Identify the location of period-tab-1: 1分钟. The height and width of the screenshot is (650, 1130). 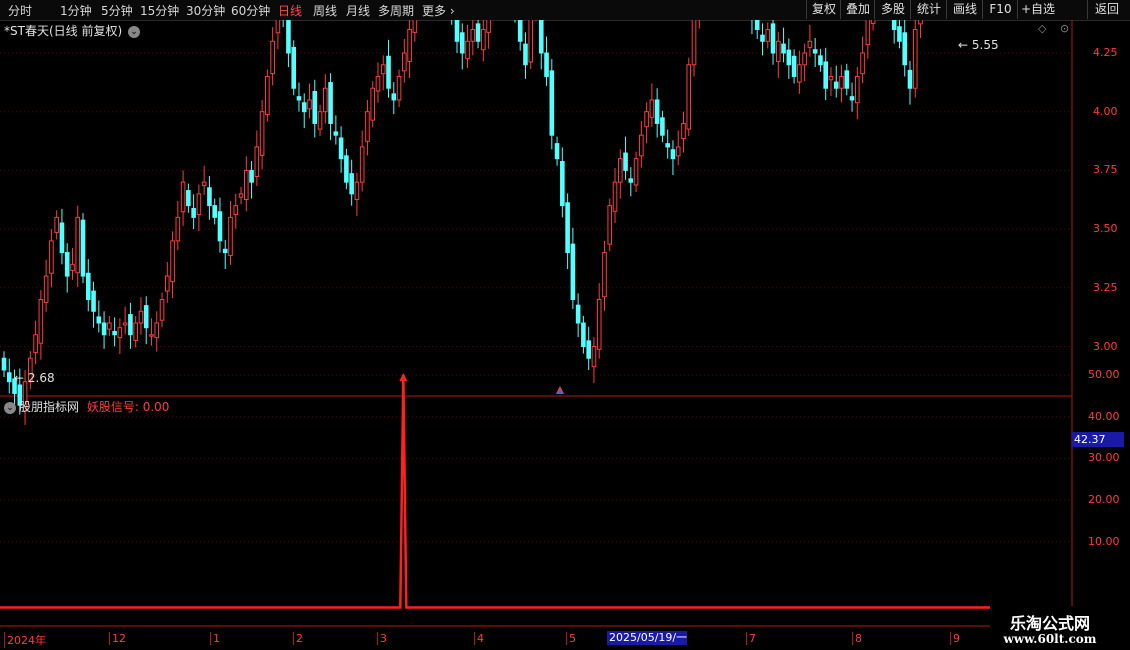
(76, 10).